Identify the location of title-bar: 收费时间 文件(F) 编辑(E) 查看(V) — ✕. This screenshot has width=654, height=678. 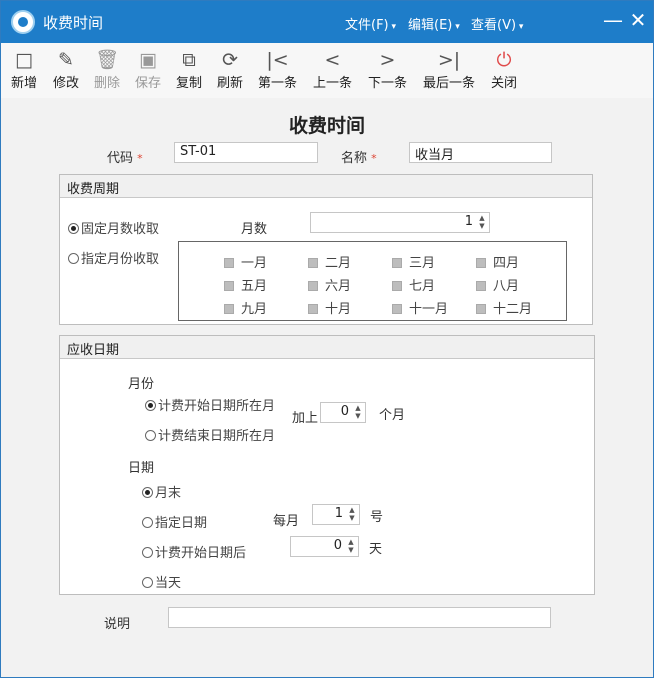
(327, 22).